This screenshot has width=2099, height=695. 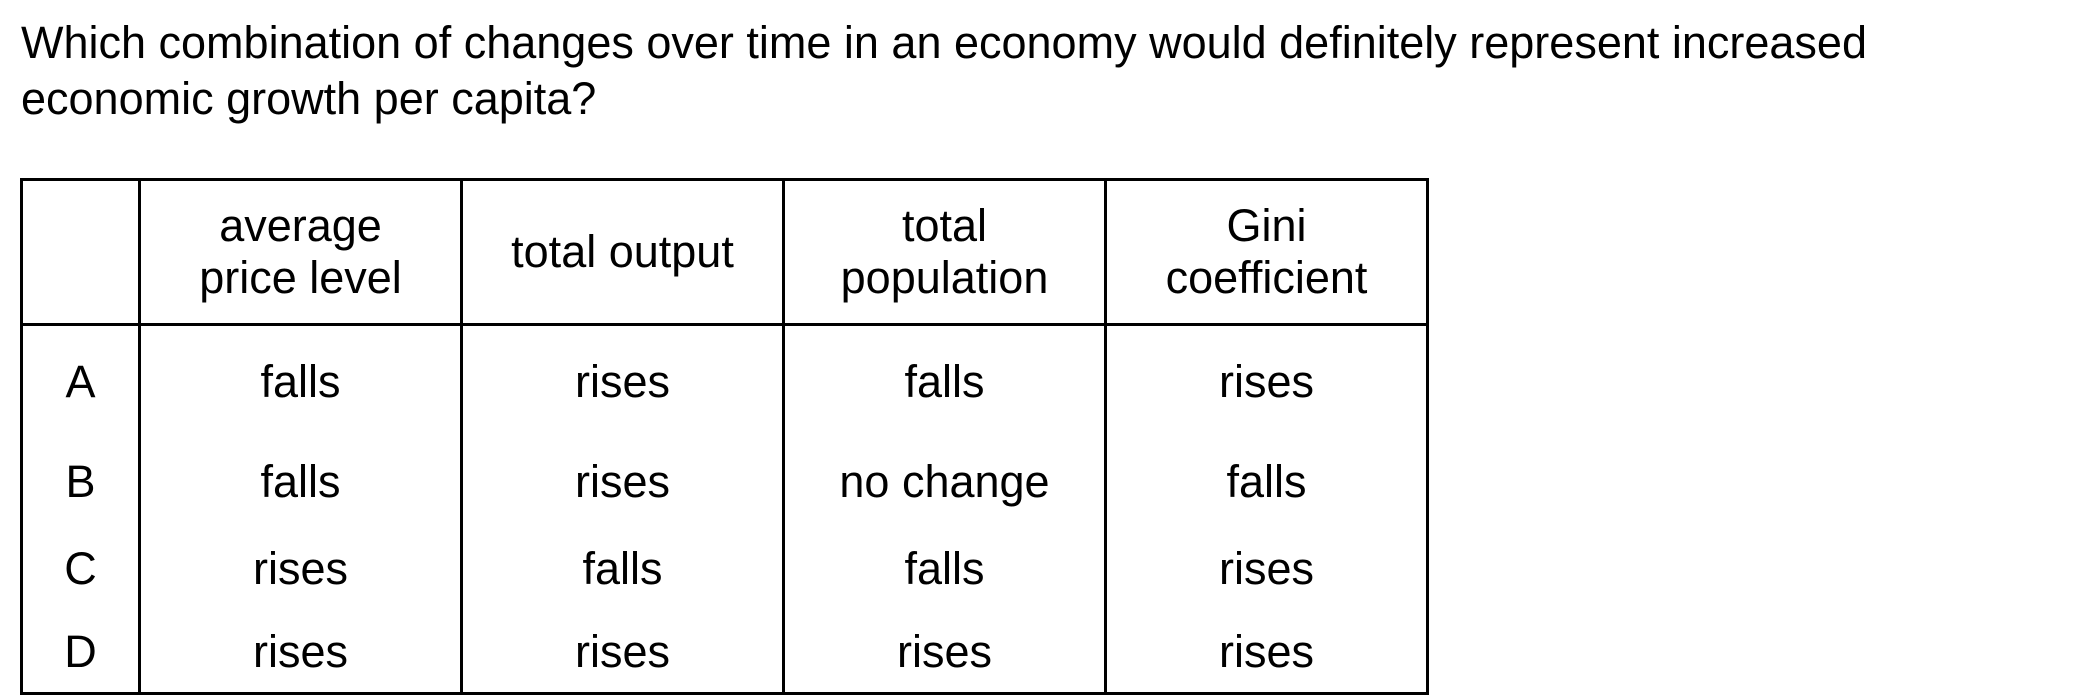 What do you see at coordinates (80, 381) in the screenshot?
I see `option-letter: A` at bounding box center [80, 381].